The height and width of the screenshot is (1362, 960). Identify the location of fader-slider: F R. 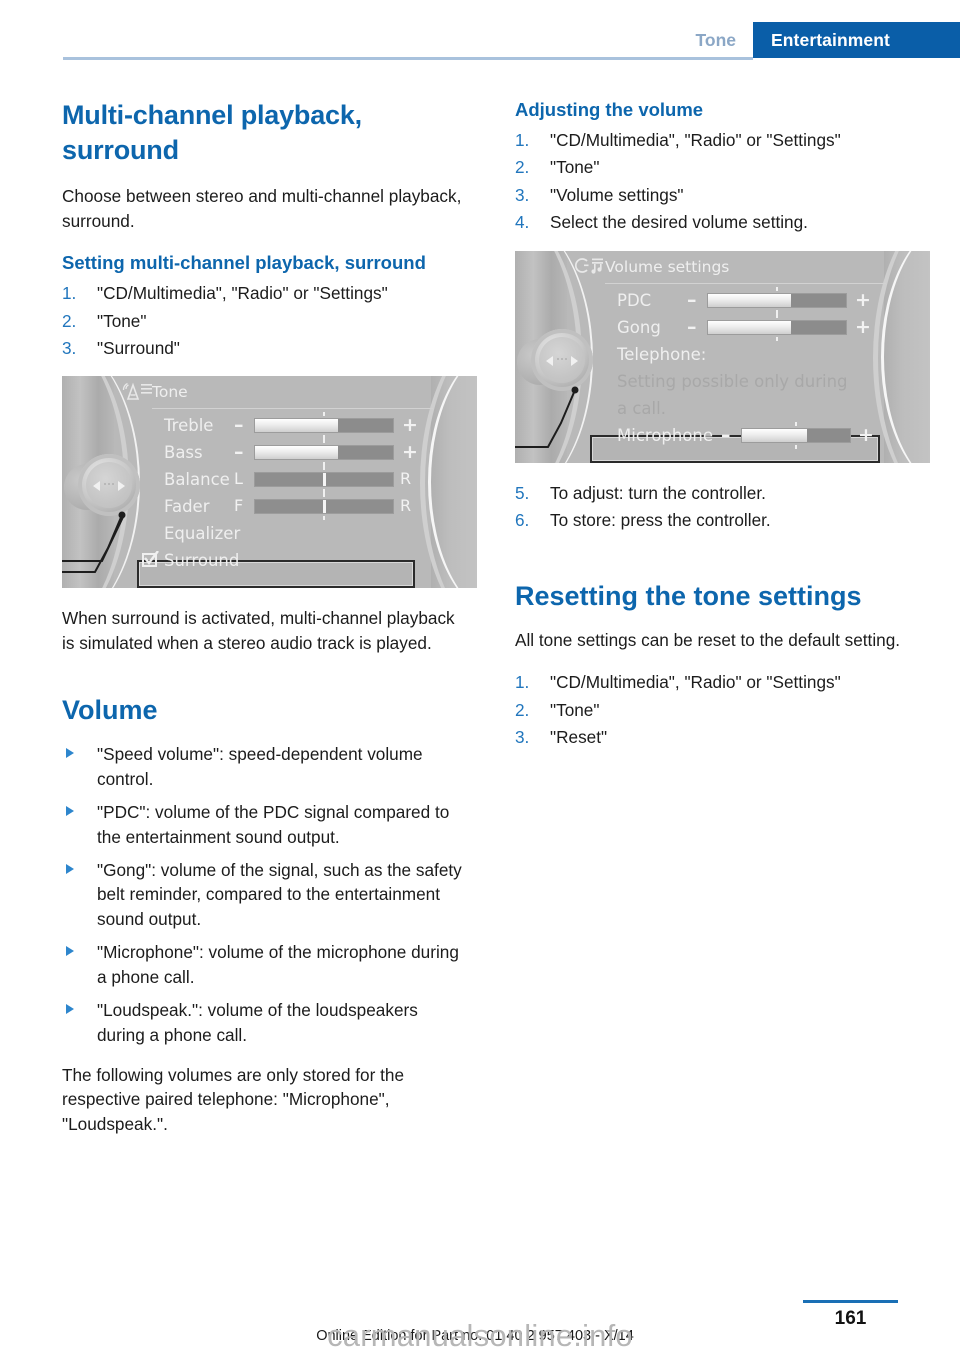
(325, 507).